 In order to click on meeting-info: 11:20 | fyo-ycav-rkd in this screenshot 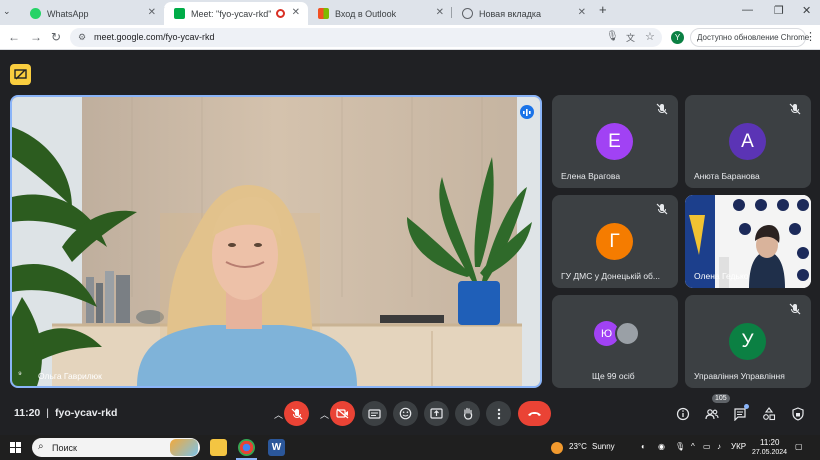, I will do `click(65, 413)`.